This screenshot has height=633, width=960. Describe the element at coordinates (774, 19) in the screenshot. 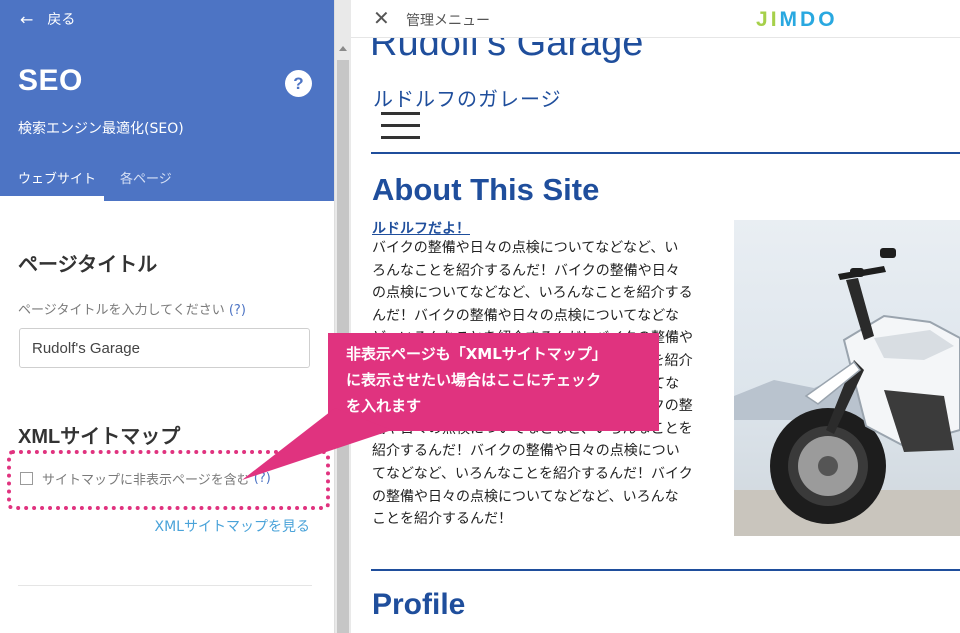

I see `logo-letter: I` at that location.